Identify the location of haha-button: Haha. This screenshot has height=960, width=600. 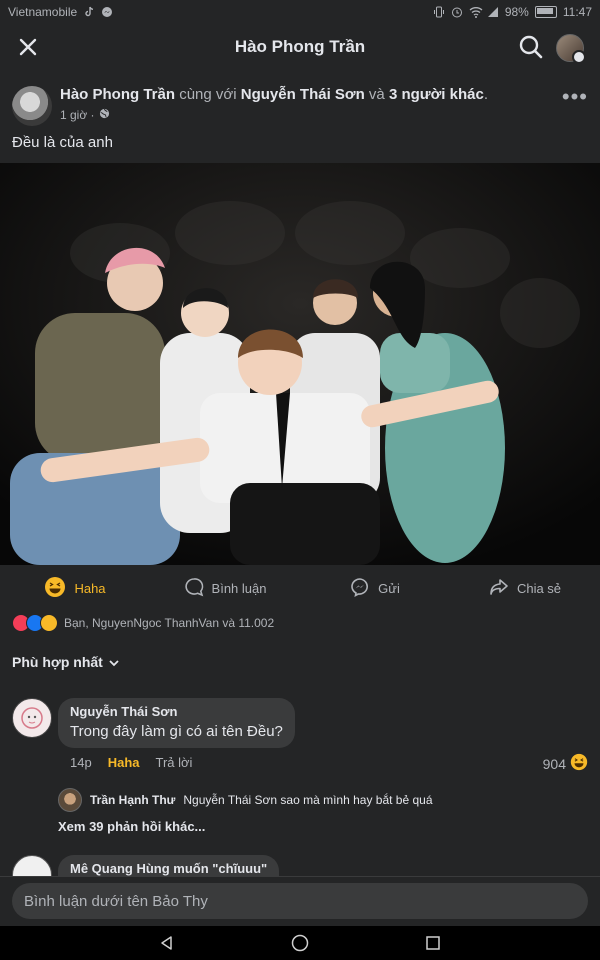
(75, 588).